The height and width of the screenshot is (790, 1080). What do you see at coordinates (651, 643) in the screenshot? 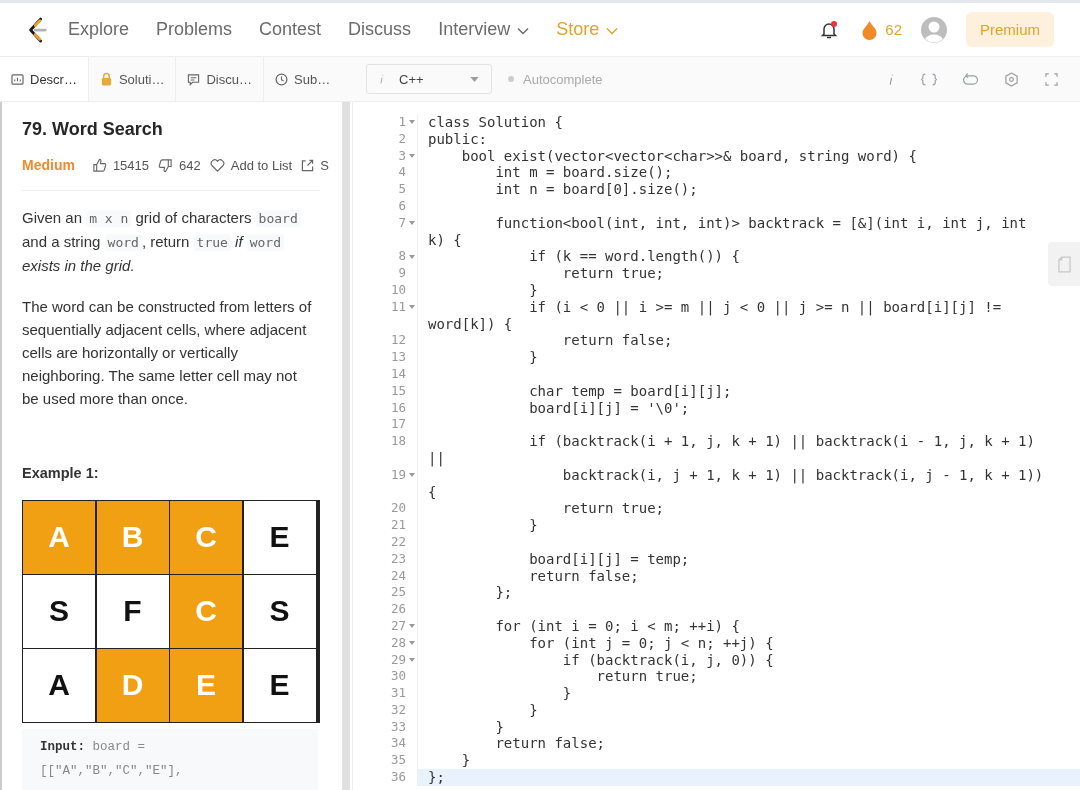
I see `code-line: for (int j = 0; j < n; ++j) {` at bounding box center [651, 643].